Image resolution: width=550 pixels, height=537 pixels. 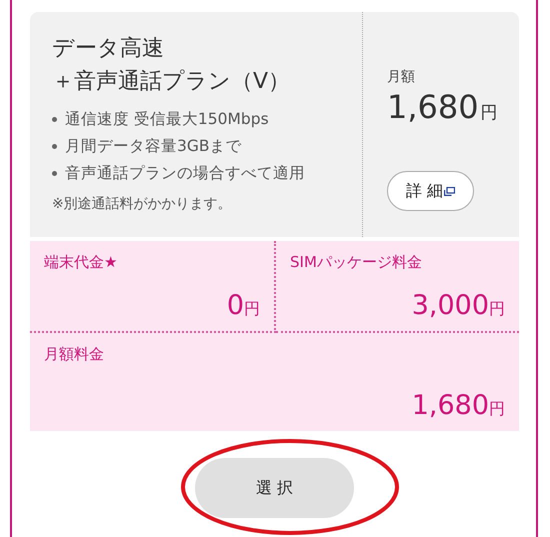 What do you see at coordinates (430, 191) in the screenshot?
I see `detail-button: 詳 細` at bounding box center [430, 191].